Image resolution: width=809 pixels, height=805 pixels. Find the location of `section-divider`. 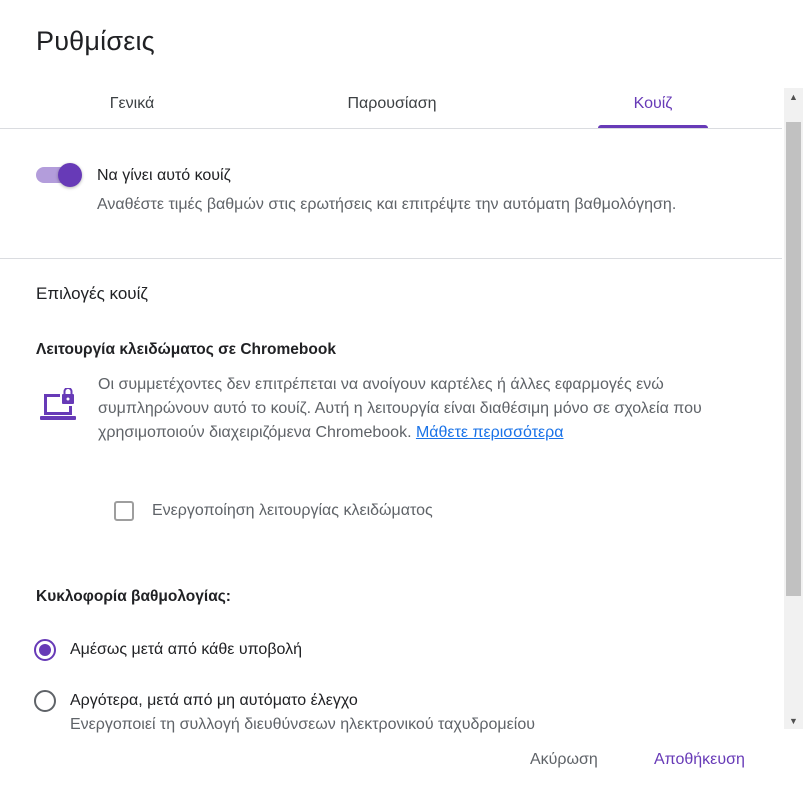

section-divider is located at coordinates (391, 258).